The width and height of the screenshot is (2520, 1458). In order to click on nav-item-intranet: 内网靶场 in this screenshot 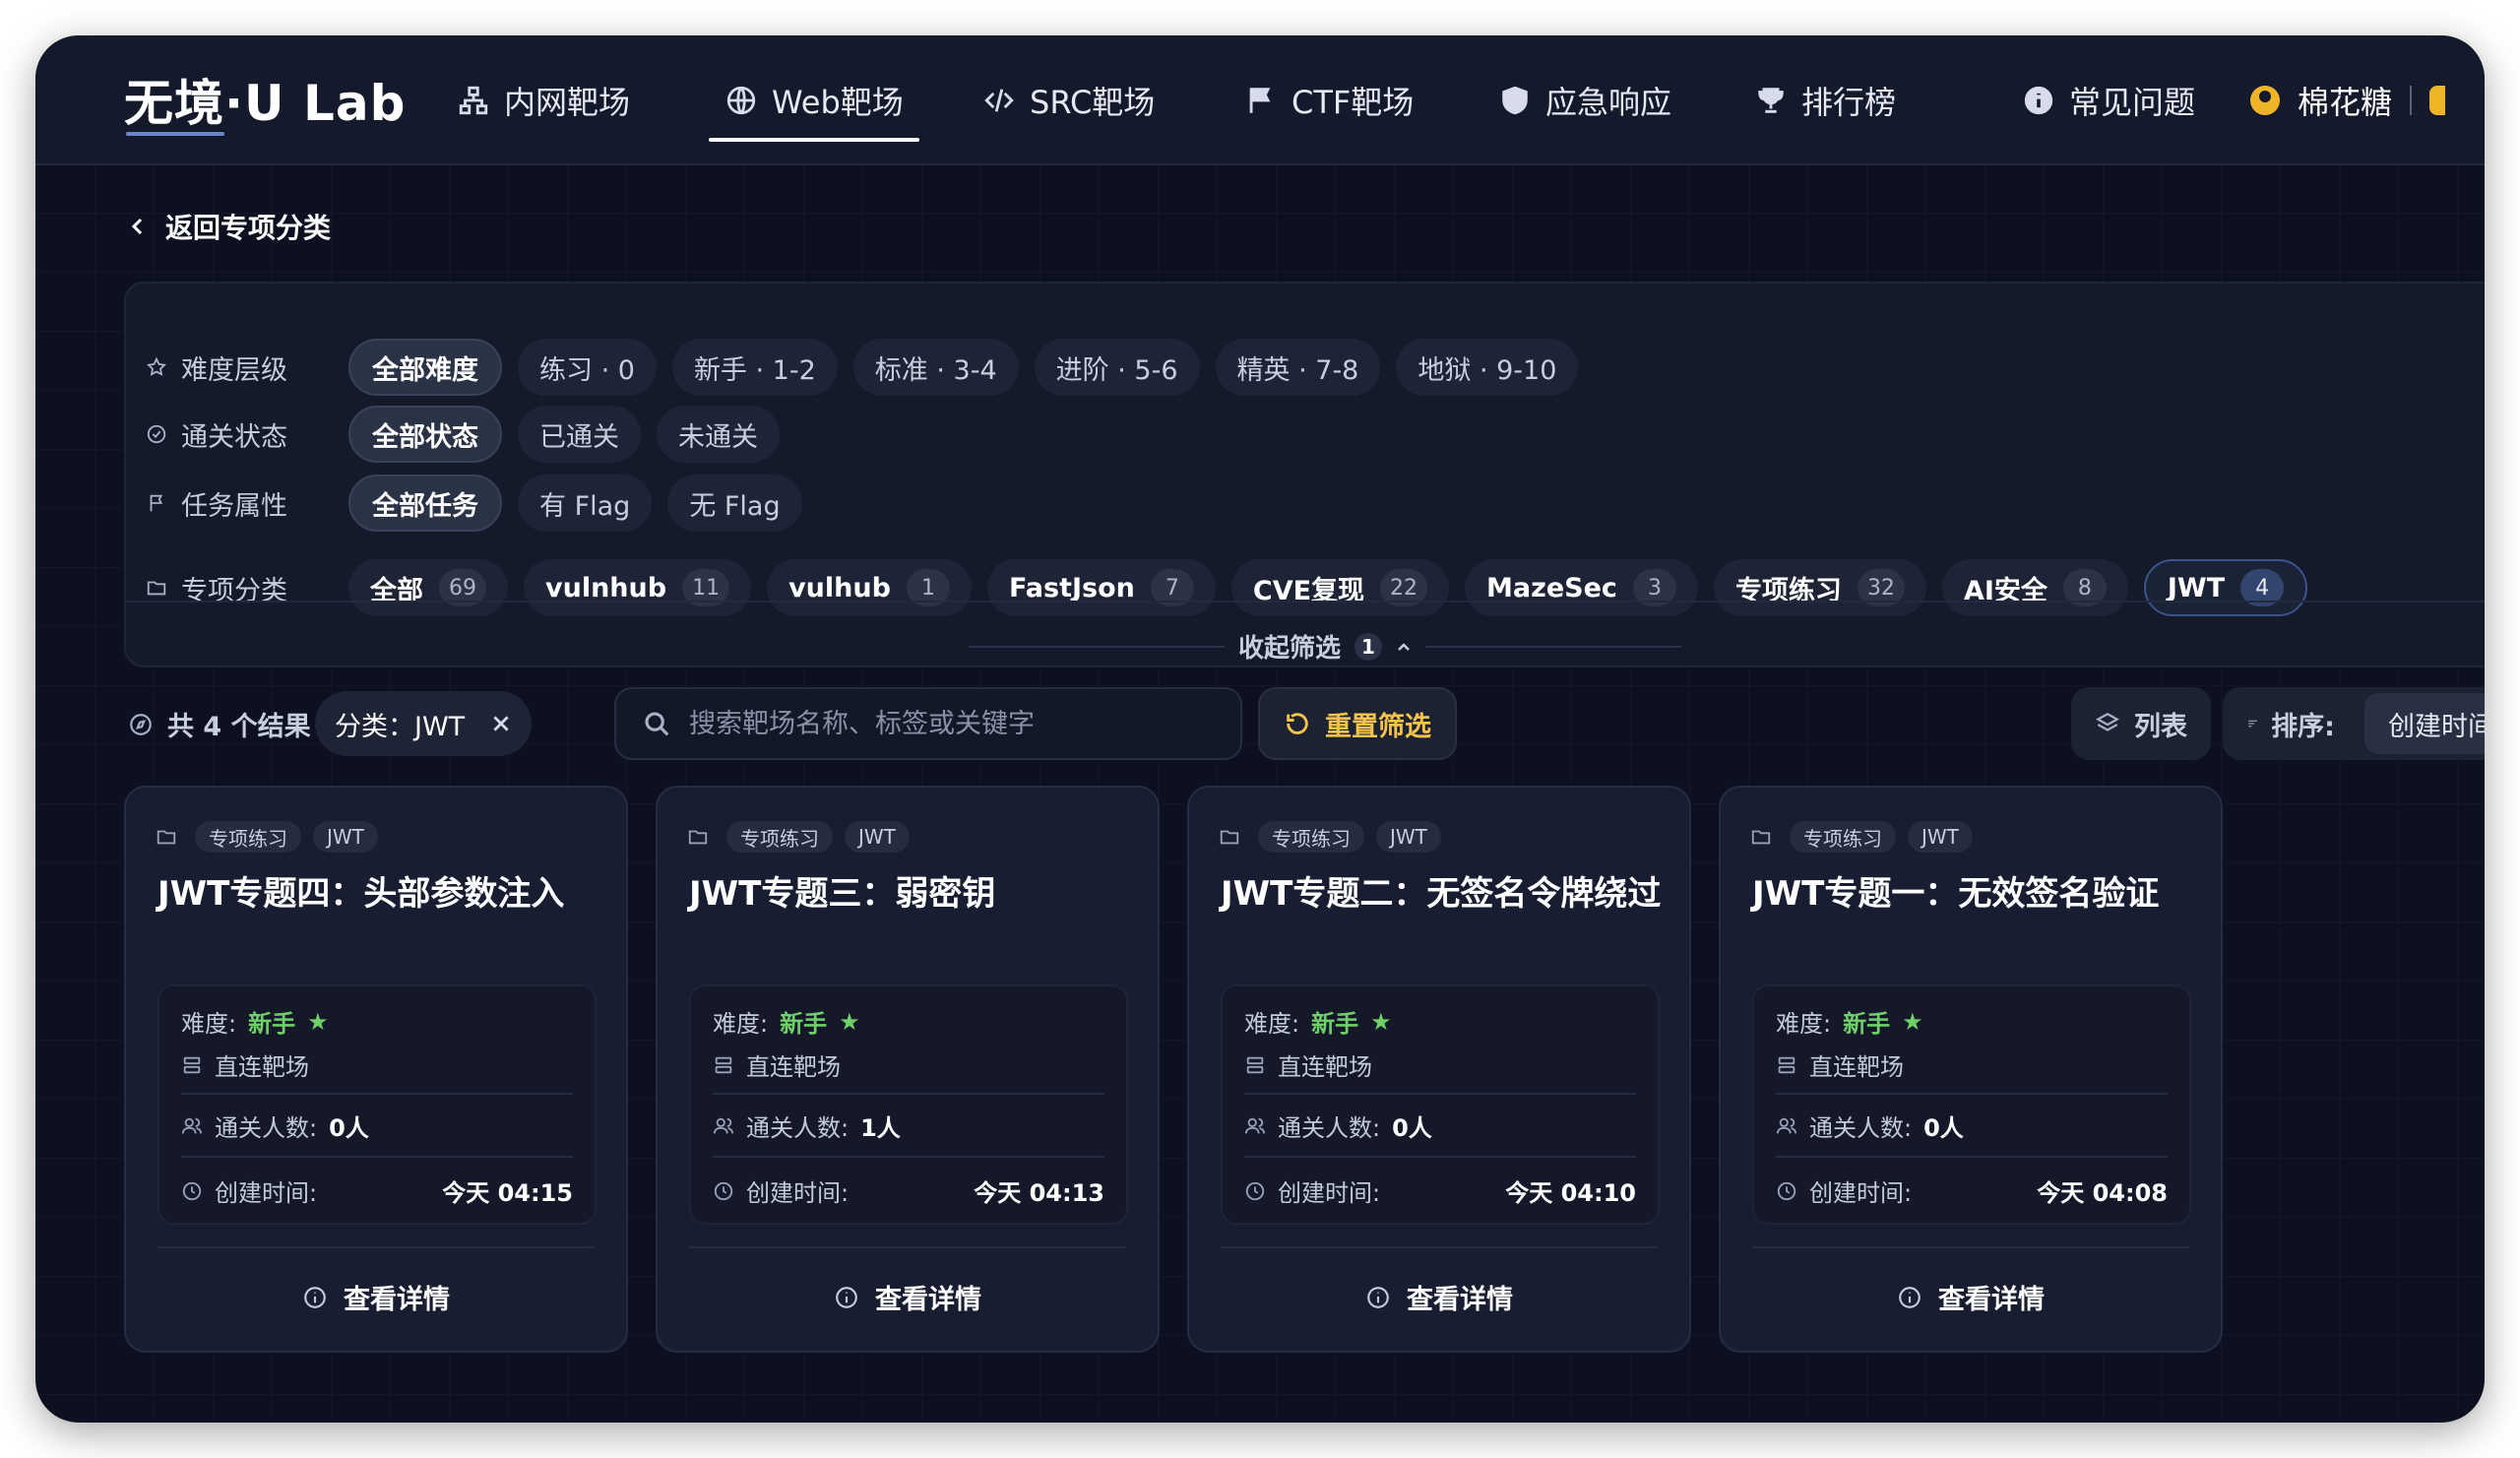, I will do `click(543, 100)`.